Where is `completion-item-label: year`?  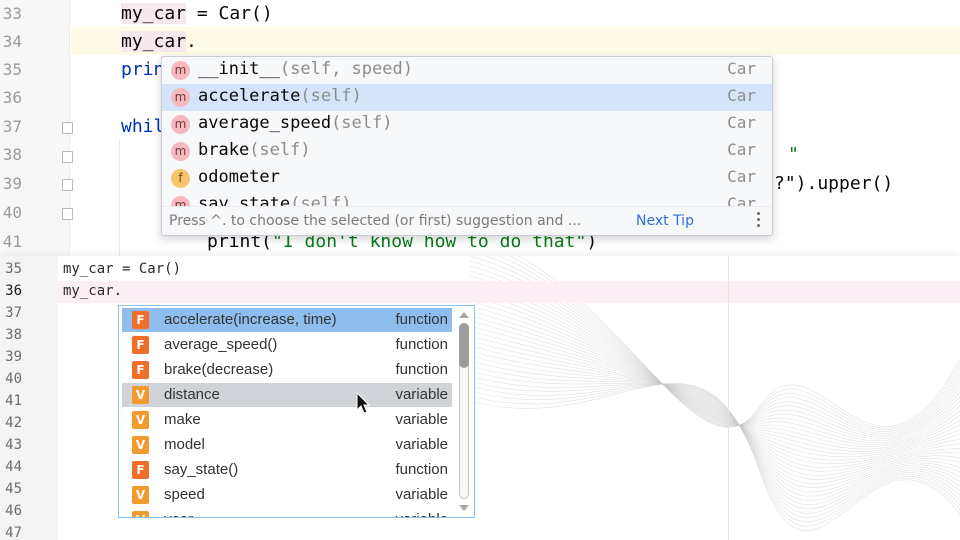
completion-item-label: year is located at coordinates (178, 514).